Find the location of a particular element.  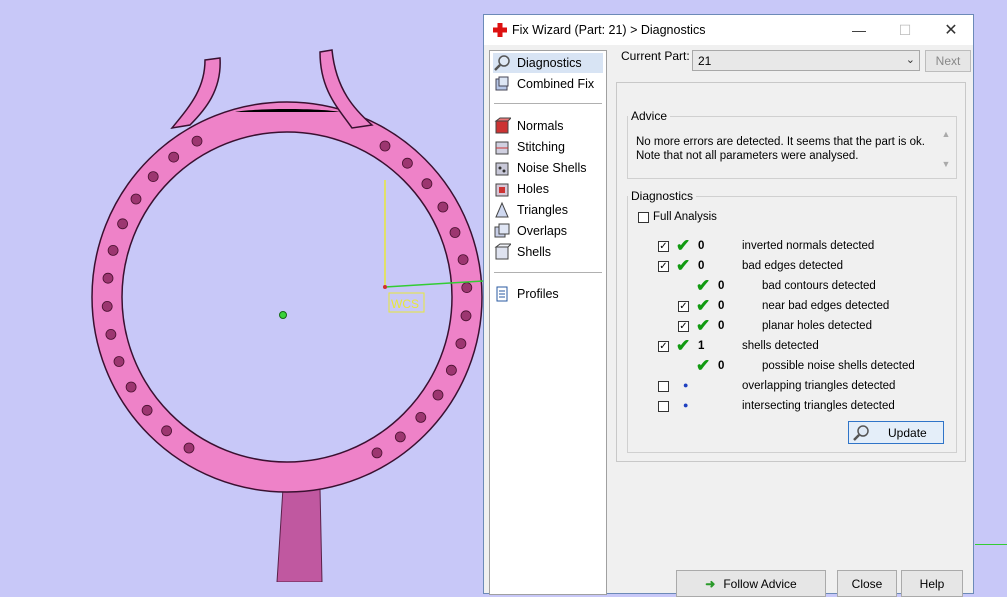

row-count: 1 is located at coordinates (701, 346).